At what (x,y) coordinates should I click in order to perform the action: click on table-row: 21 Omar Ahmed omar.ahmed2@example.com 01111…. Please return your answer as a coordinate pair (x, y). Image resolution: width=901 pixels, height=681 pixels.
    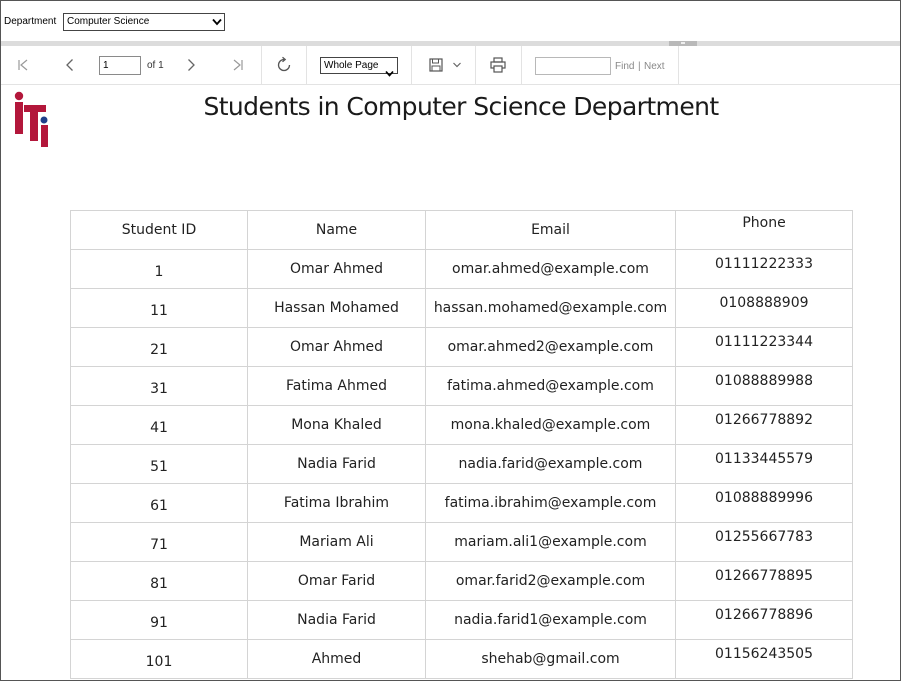
    Looking at the image, I should click on (461, 347).